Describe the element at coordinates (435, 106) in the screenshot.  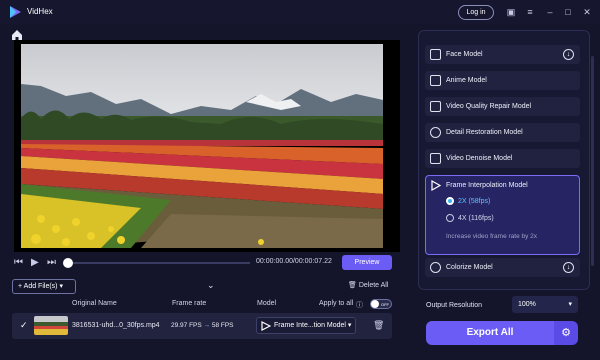
I see `quality-repair-model-icon` at that location.